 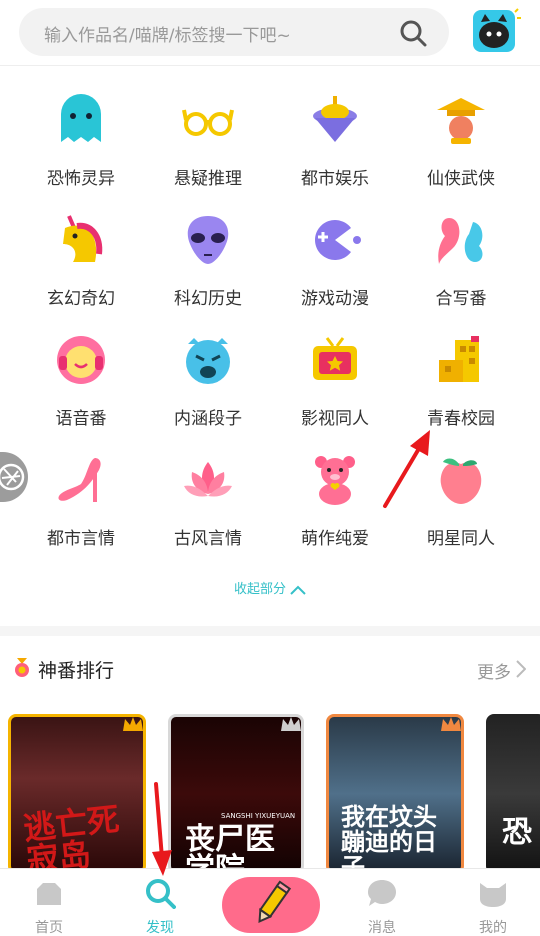 I want to click on bottom-tab-bar: 首页 发现 消息 我的, so click(x=270, y=902).